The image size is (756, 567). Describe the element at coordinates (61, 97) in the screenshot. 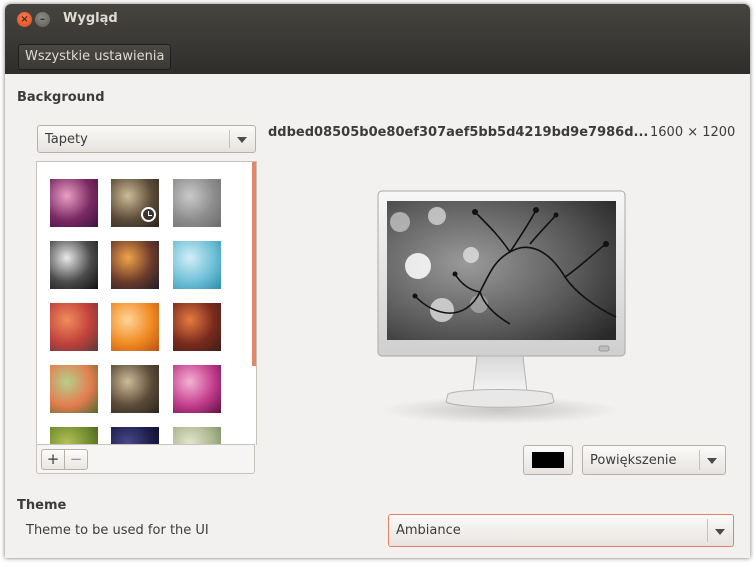

I see `background-section-title: Background` at that location.